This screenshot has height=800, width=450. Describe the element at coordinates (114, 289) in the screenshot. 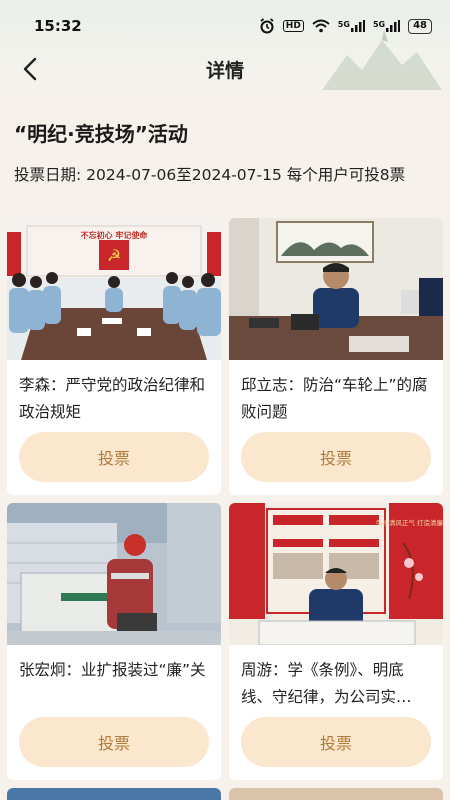

I see `candidate-photo: 不忘初心 牢记使命 ☭` at that location.